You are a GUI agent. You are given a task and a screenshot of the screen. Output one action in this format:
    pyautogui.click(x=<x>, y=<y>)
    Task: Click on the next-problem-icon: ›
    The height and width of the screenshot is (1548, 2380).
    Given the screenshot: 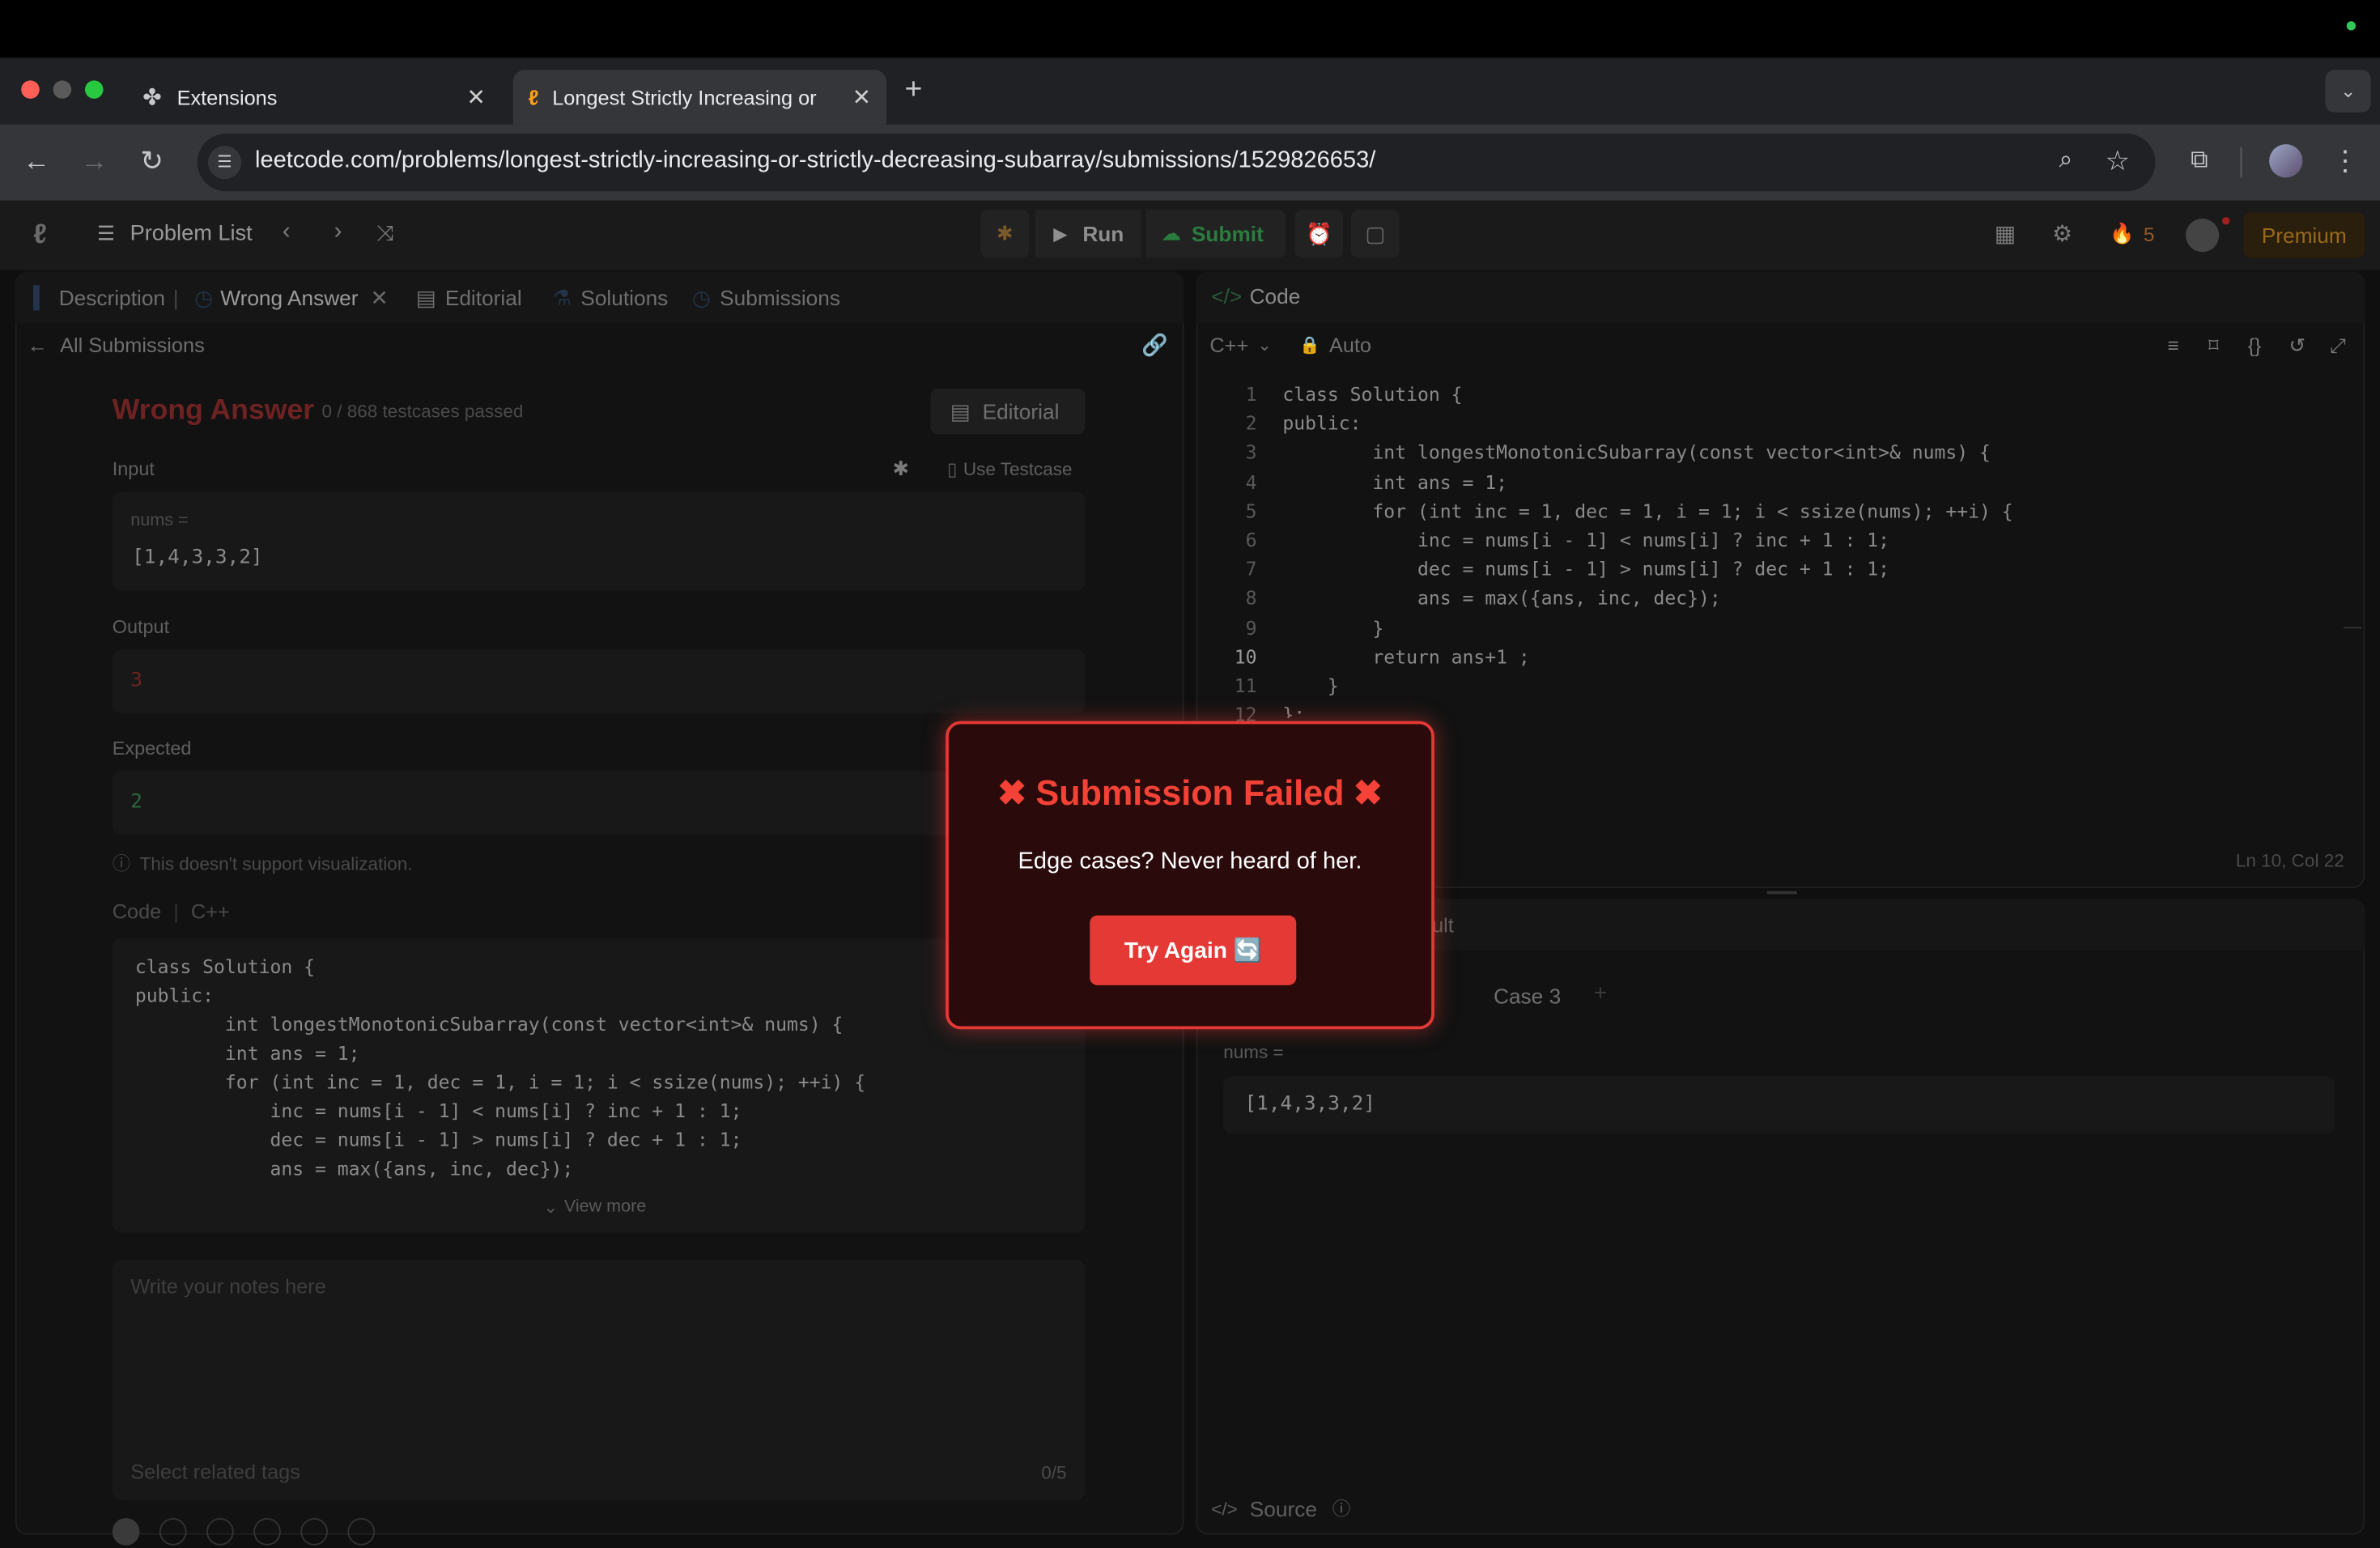 What is the action you would take?
    pyautogui.click(x=338, y=233)
    